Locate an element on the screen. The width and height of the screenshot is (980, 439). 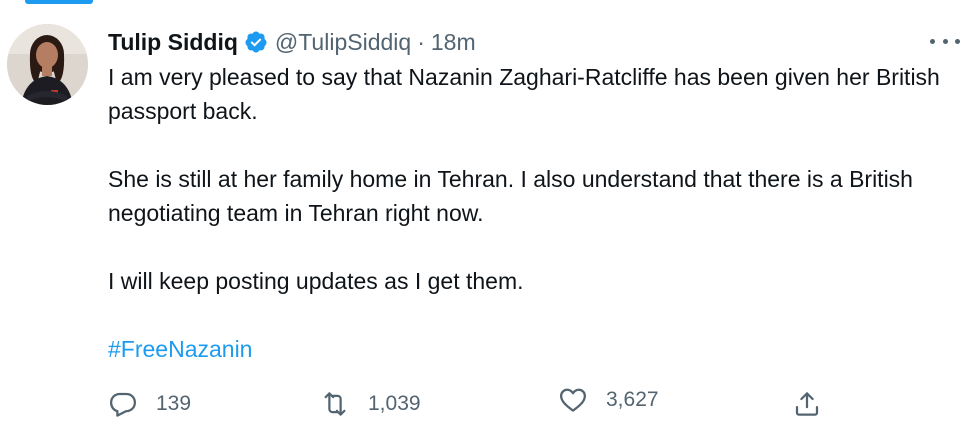
share-icon is located at coordinates (807, 404).